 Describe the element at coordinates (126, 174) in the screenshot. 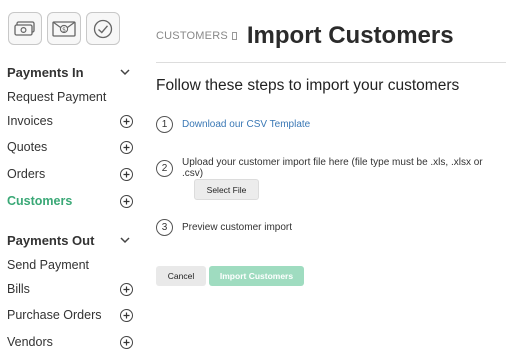

I see `add-order-icon` at that location.